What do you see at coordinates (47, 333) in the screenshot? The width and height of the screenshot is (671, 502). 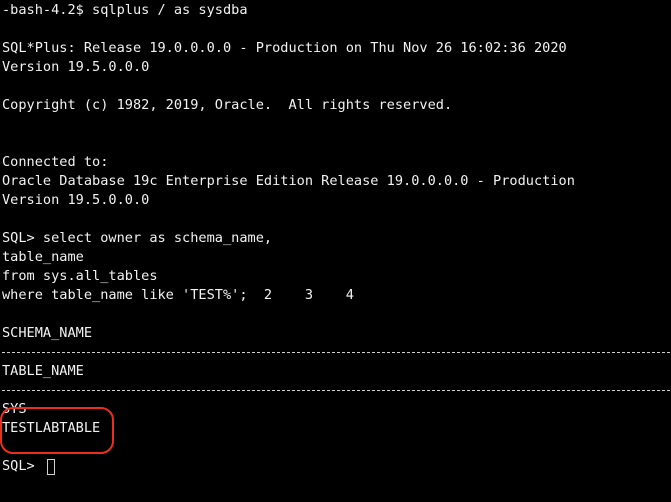 I see `column-header-schema-name: SCHEMA_NAME` at bounding box center [47, 333].